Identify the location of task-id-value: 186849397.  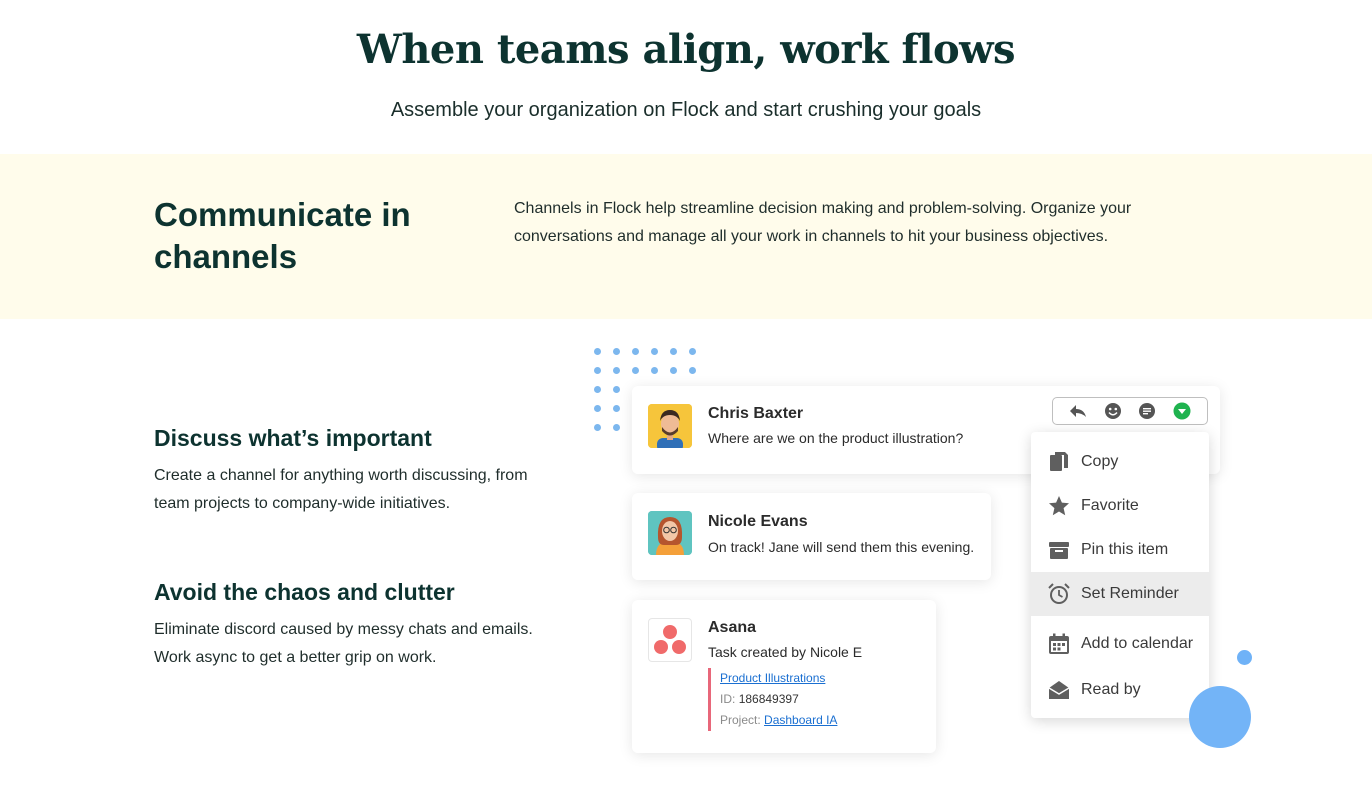
(768, 699).